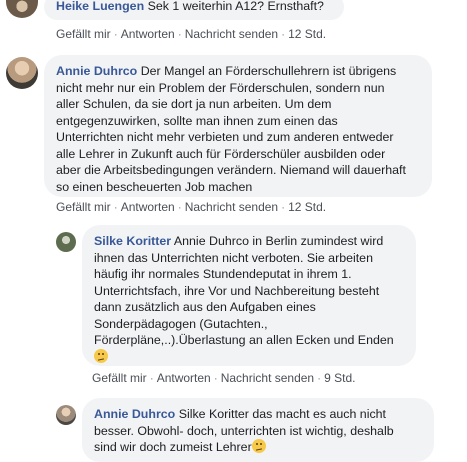  Describe the element at coordinates (250, 357) in the screenshot. I see `emoji-line` at that location.